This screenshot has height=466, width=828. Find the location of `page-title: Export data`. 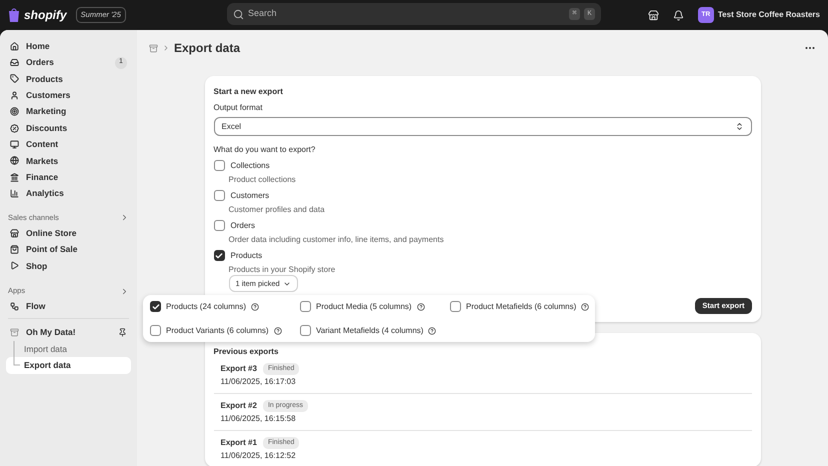

page-title: Export data is located at coordinates (207, 48).